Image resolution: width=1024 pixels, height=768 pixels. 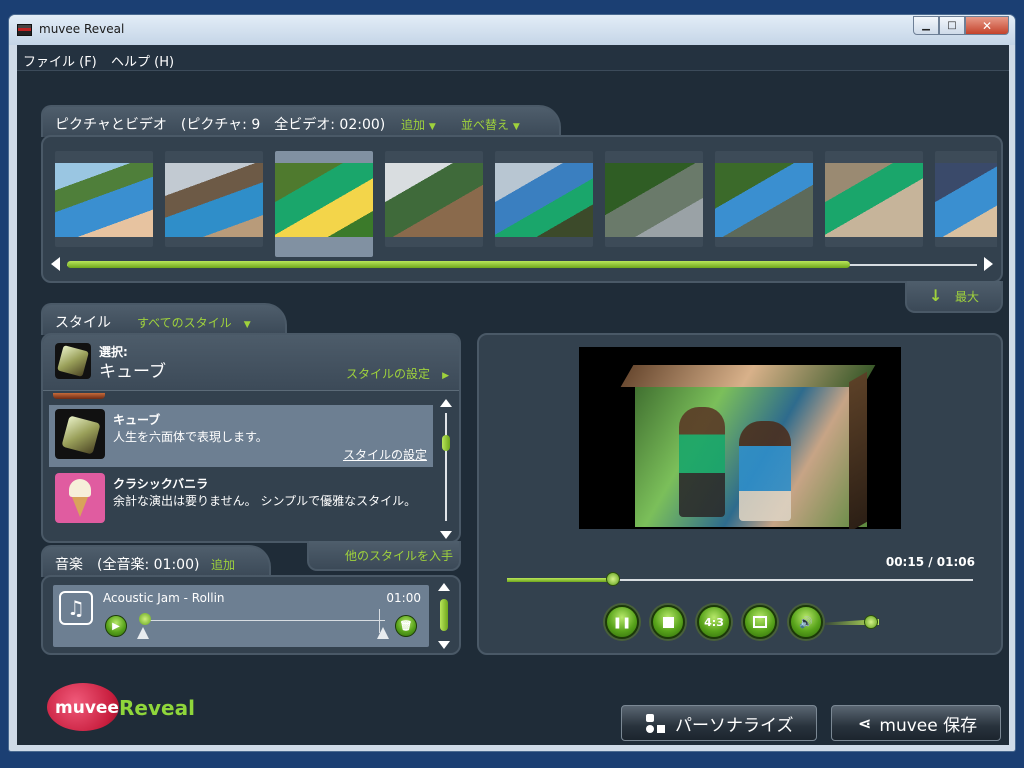 I want to click on style-tab: スタイル すべてのスタイル ▼, so click(x=164, y=319).